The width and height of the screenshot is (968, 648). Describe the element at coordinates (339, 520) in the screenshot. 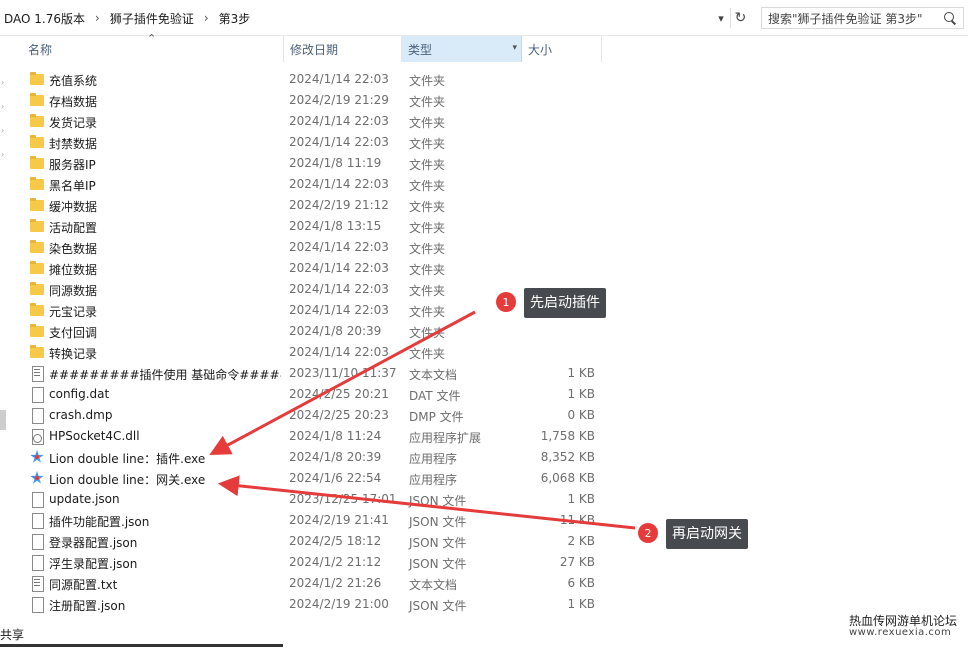

I see `file-date: 2024/2/19 21:41` at that location.